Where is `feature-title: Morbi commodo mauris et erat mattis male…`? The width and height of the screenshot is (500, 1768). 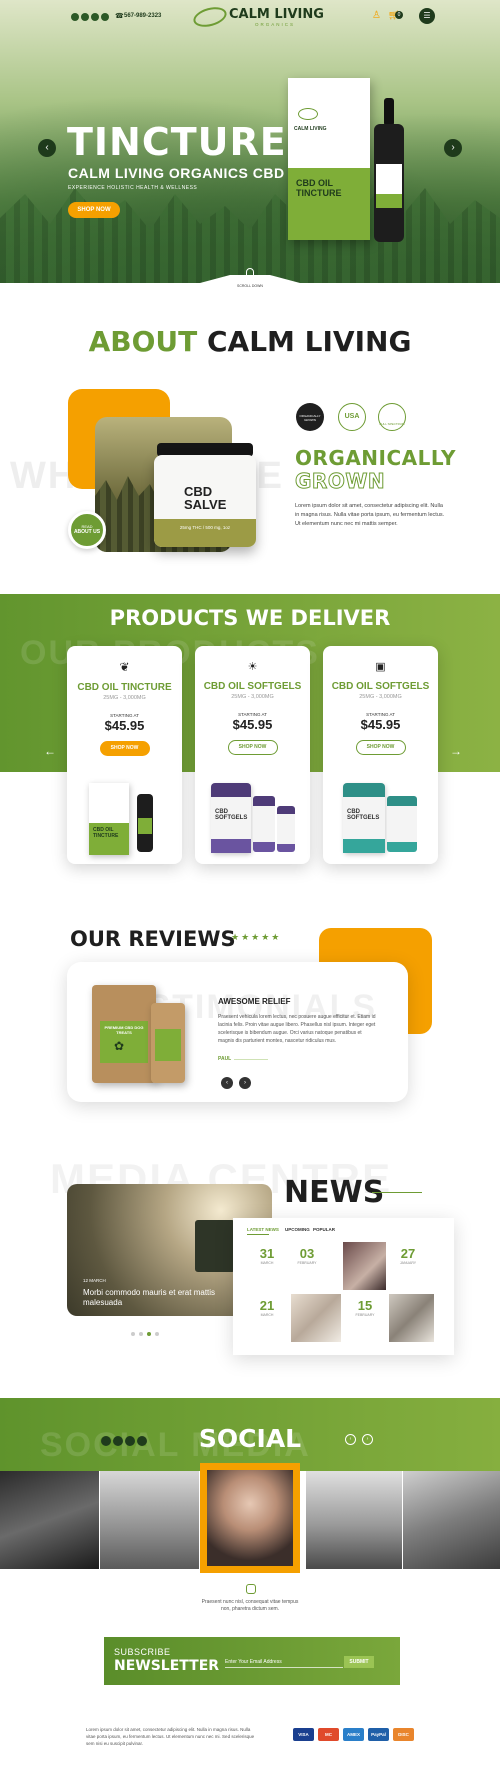
feature-title: Morbi commodo mauris et erat mattis male… is located at coordinates (158, 1298).